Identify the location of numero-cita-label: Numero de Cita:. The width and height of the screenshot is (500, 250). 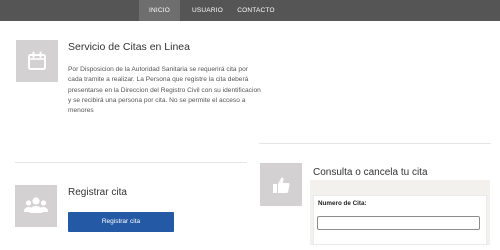
(342, 203).